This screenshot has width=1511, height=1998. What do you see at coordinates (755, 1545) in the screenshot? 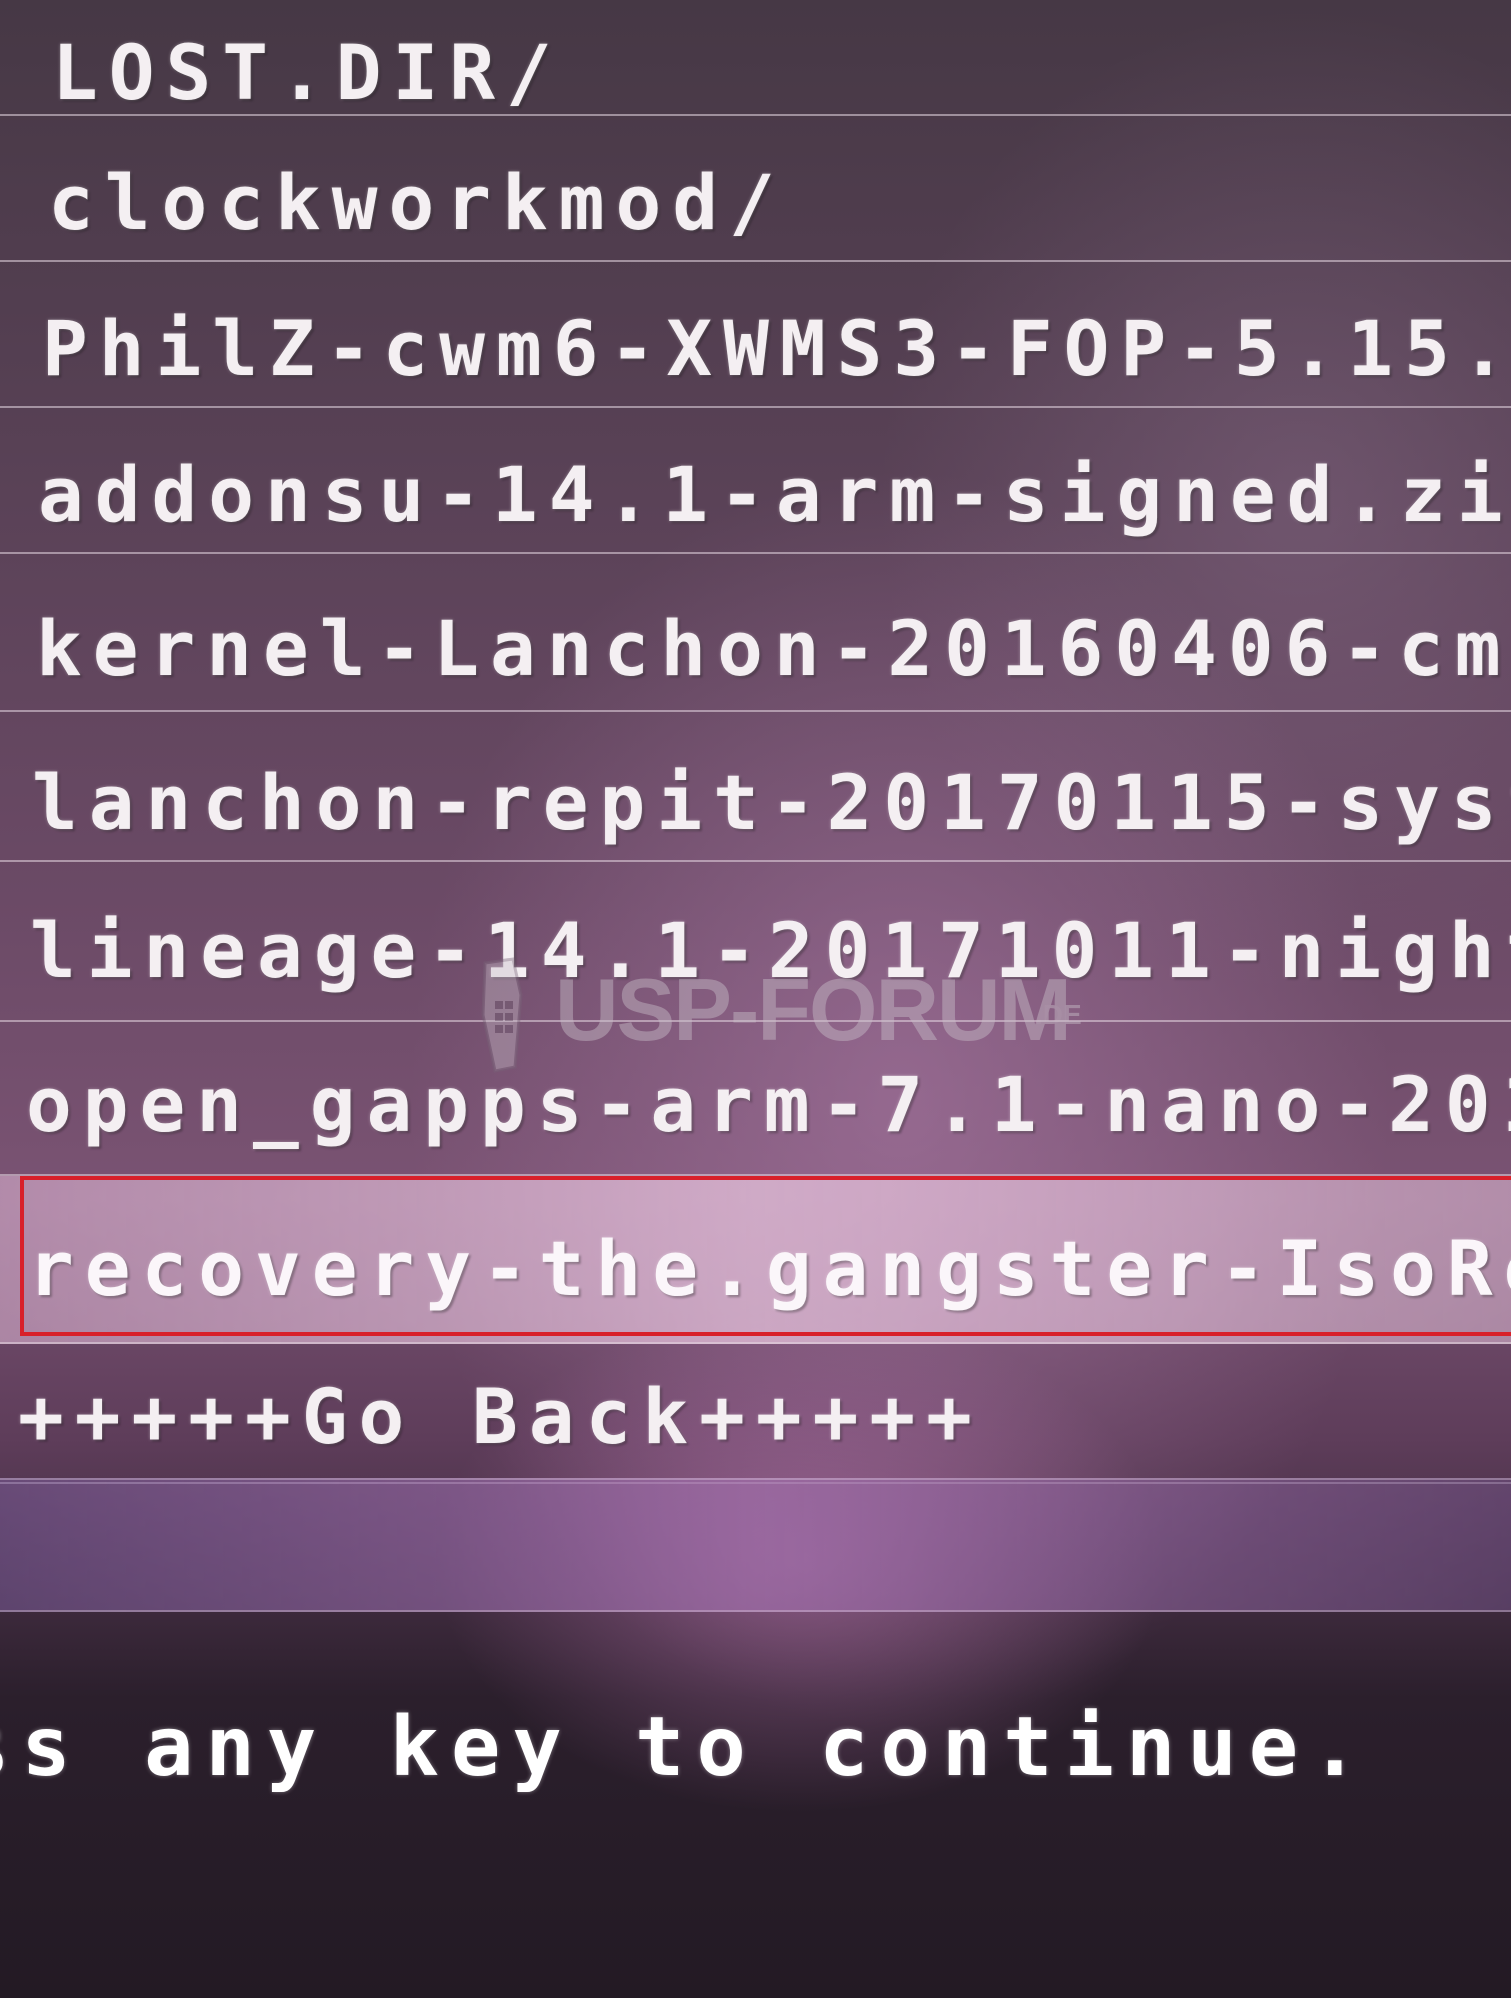
I see `menu-footer-band` at bounding box center [755, 1545].